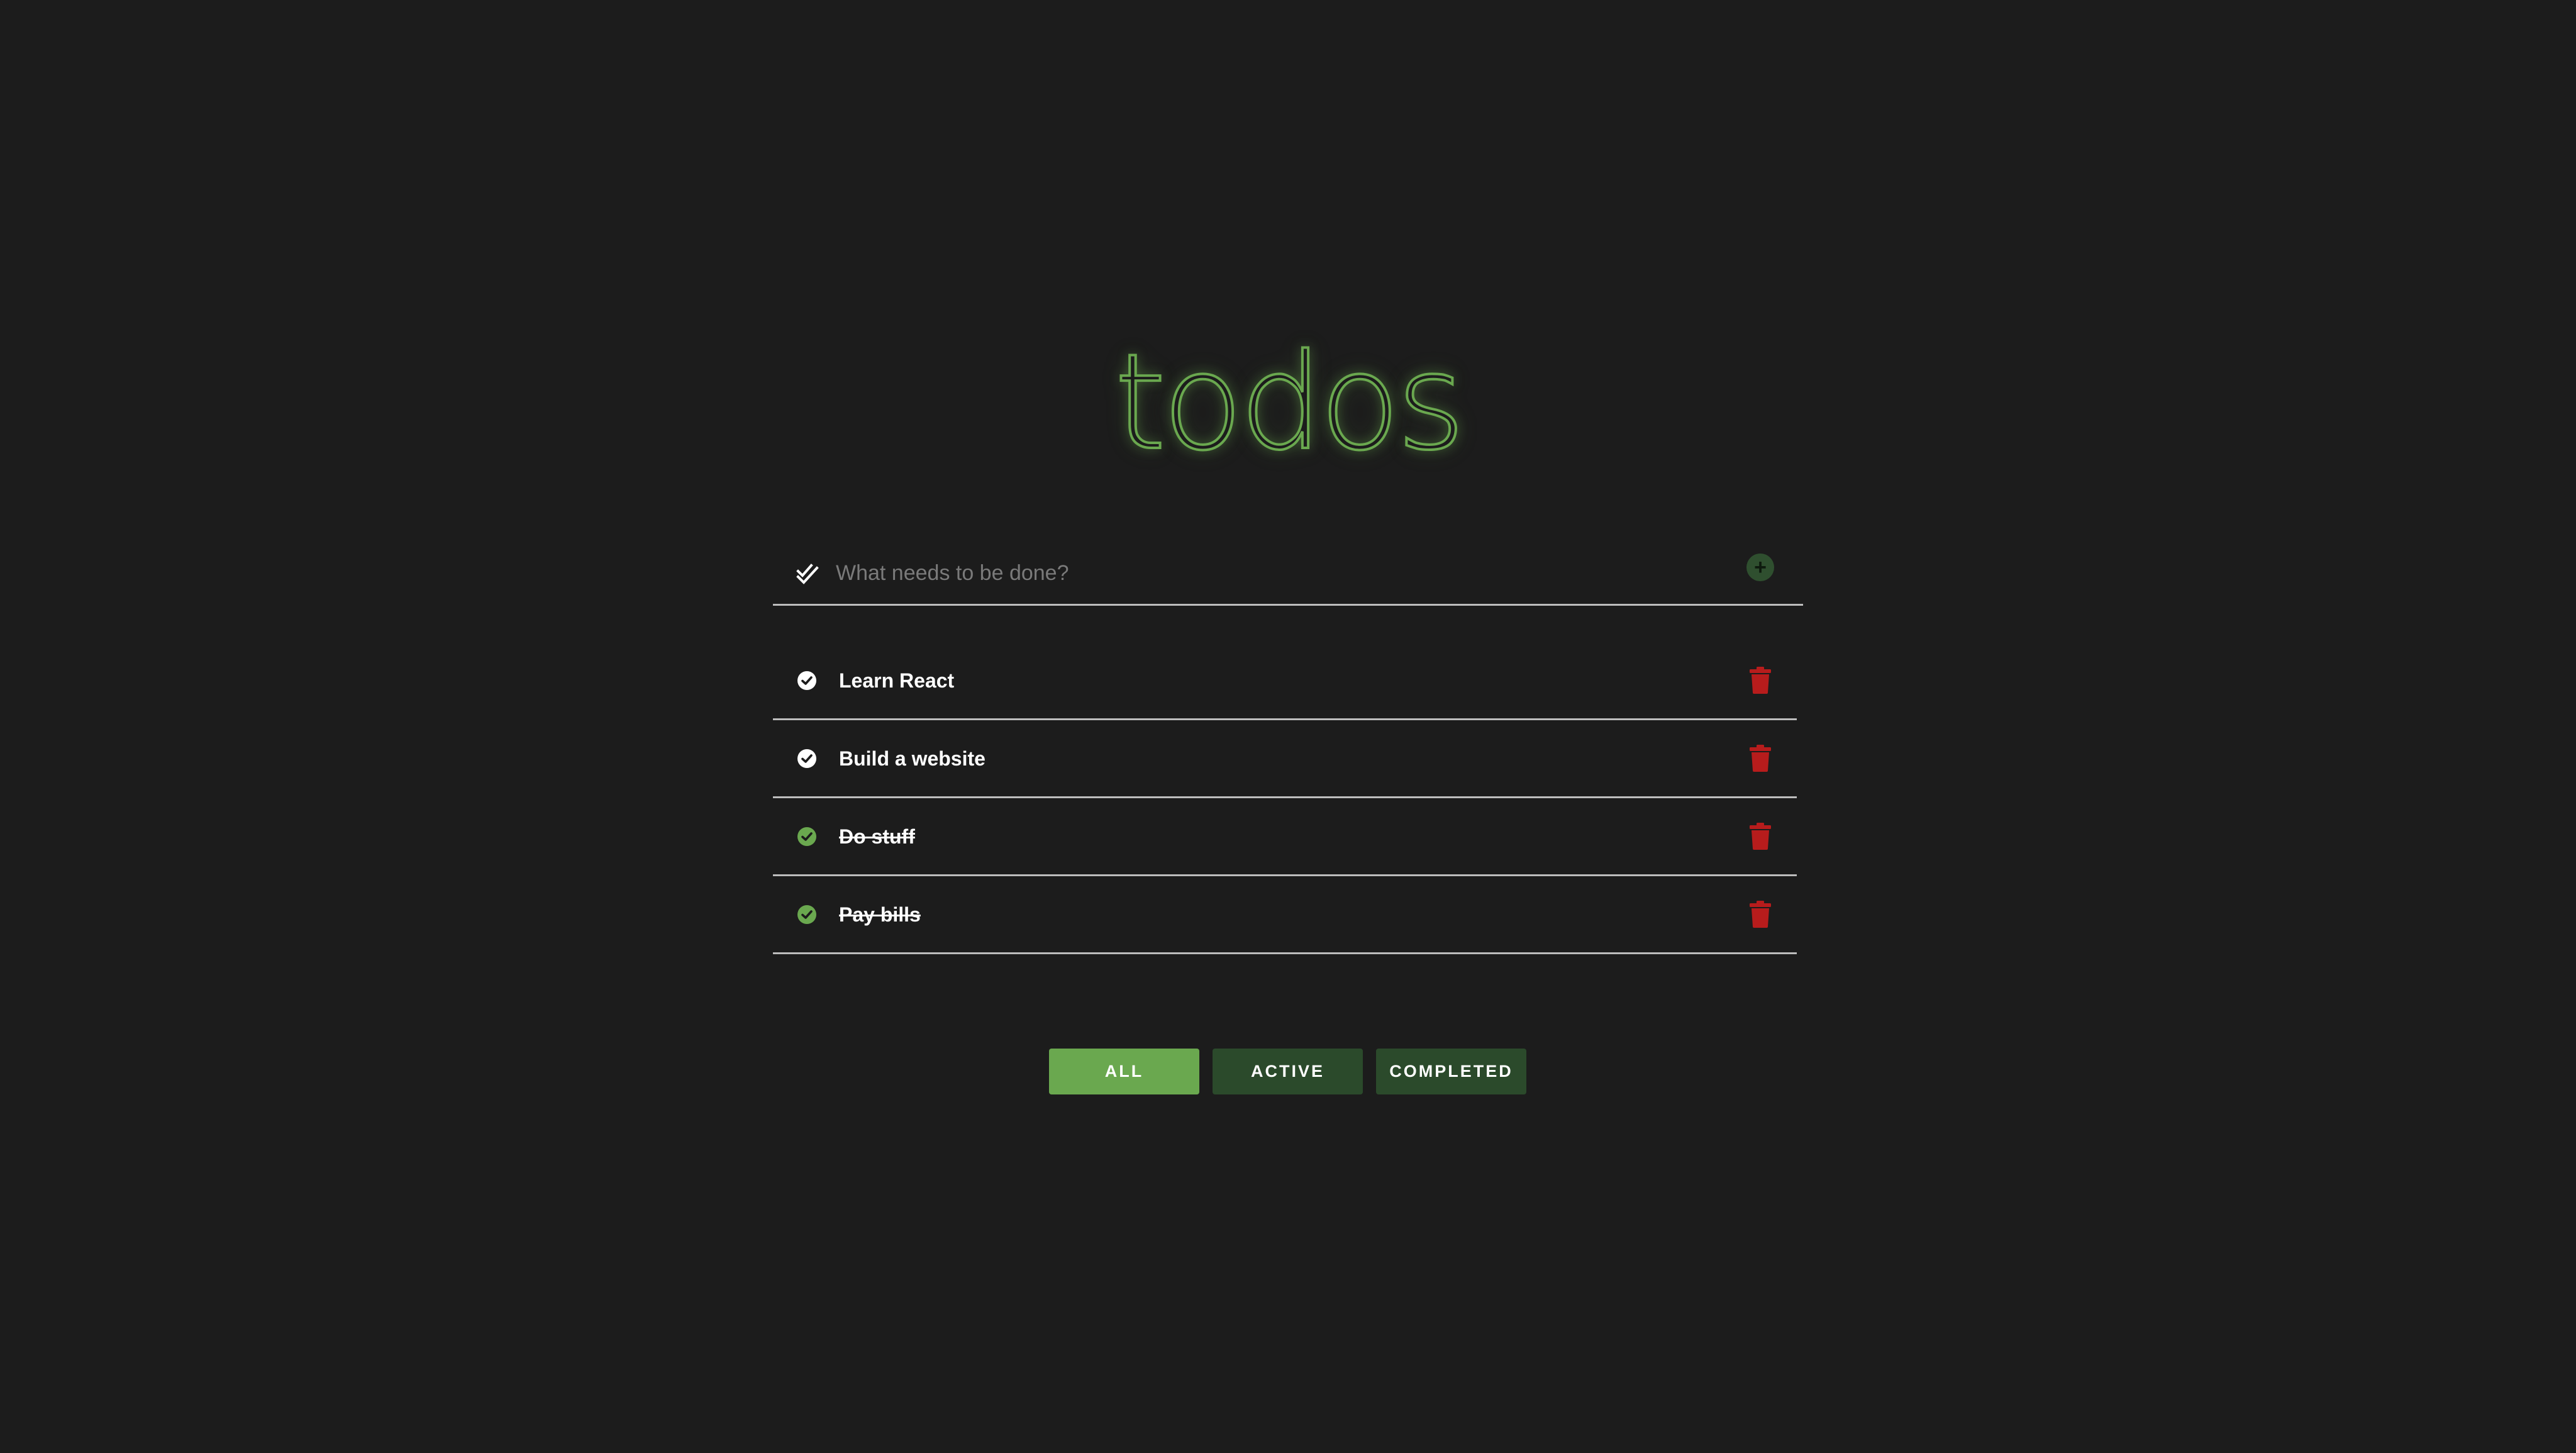 The image size is (2576, 1453). I want to click on filter-active-button: ACTIVE, so click(1288, 1071).